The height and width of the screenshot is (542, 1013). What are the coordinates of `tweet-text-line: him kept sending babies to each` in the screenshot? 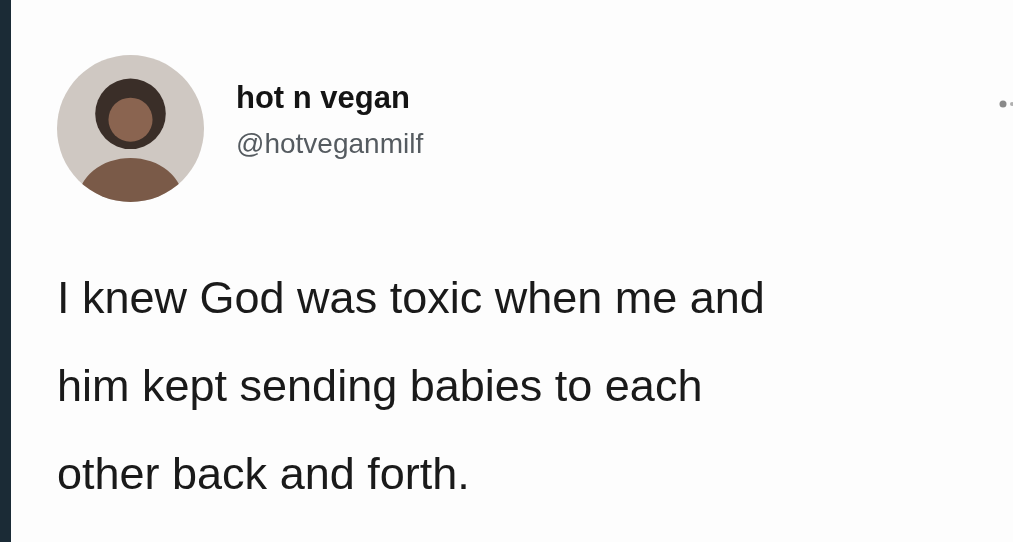 It's located at (380, 386).